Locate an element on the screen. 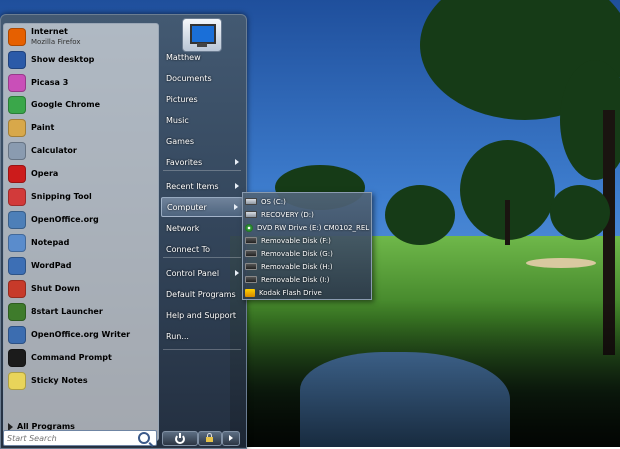  drive-label: Removable Disk (F:) is located at coordinates (296, 240).